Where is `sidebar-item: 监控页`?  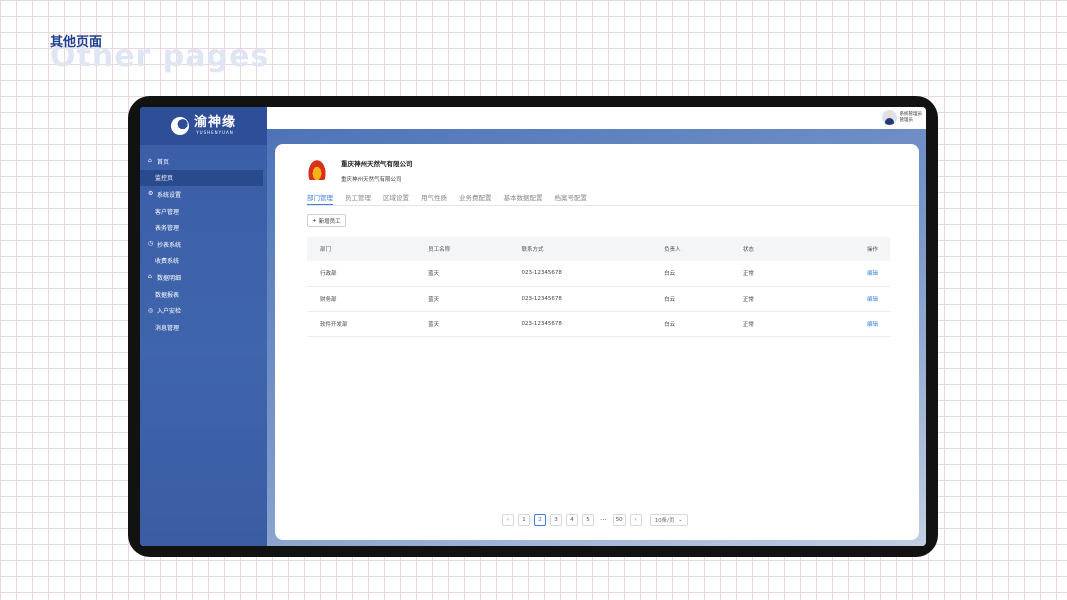
sidebar-item: 监控页 is located at coordinates (201, 178).